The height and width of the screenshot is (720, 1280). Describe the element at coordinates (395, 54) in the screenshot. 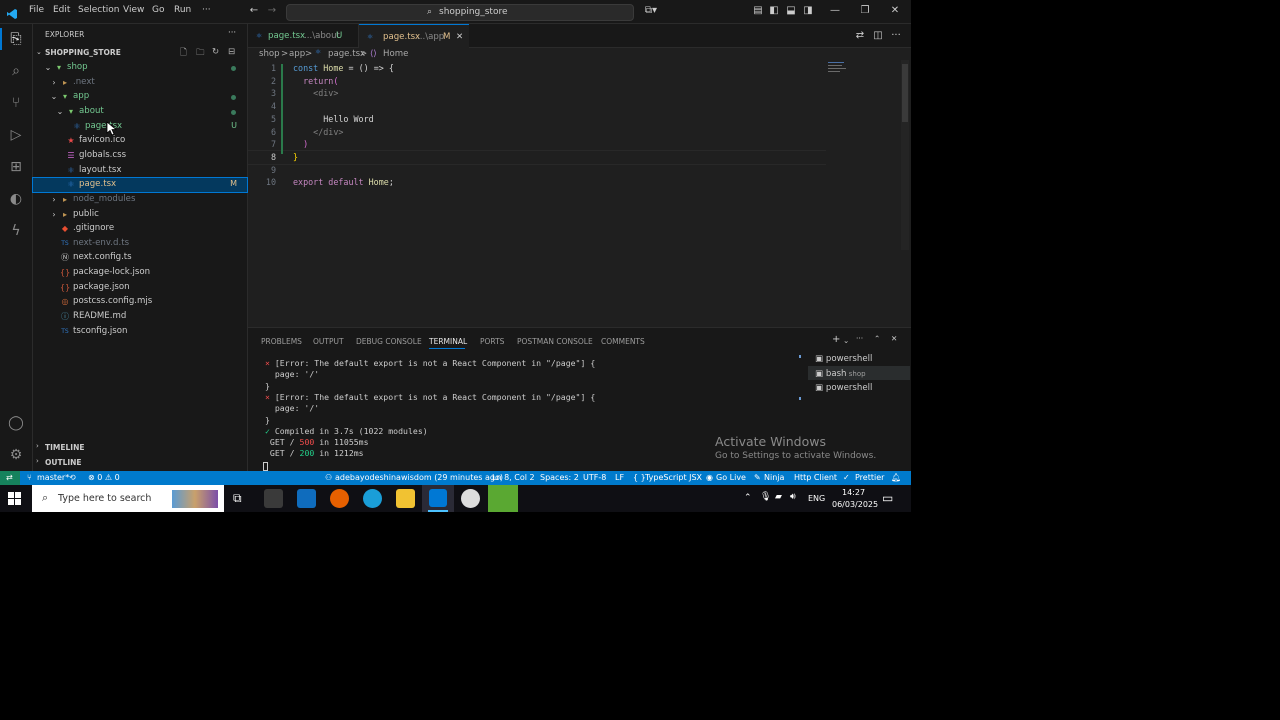

I see `breadcrumb-symbol: Home` at that location.